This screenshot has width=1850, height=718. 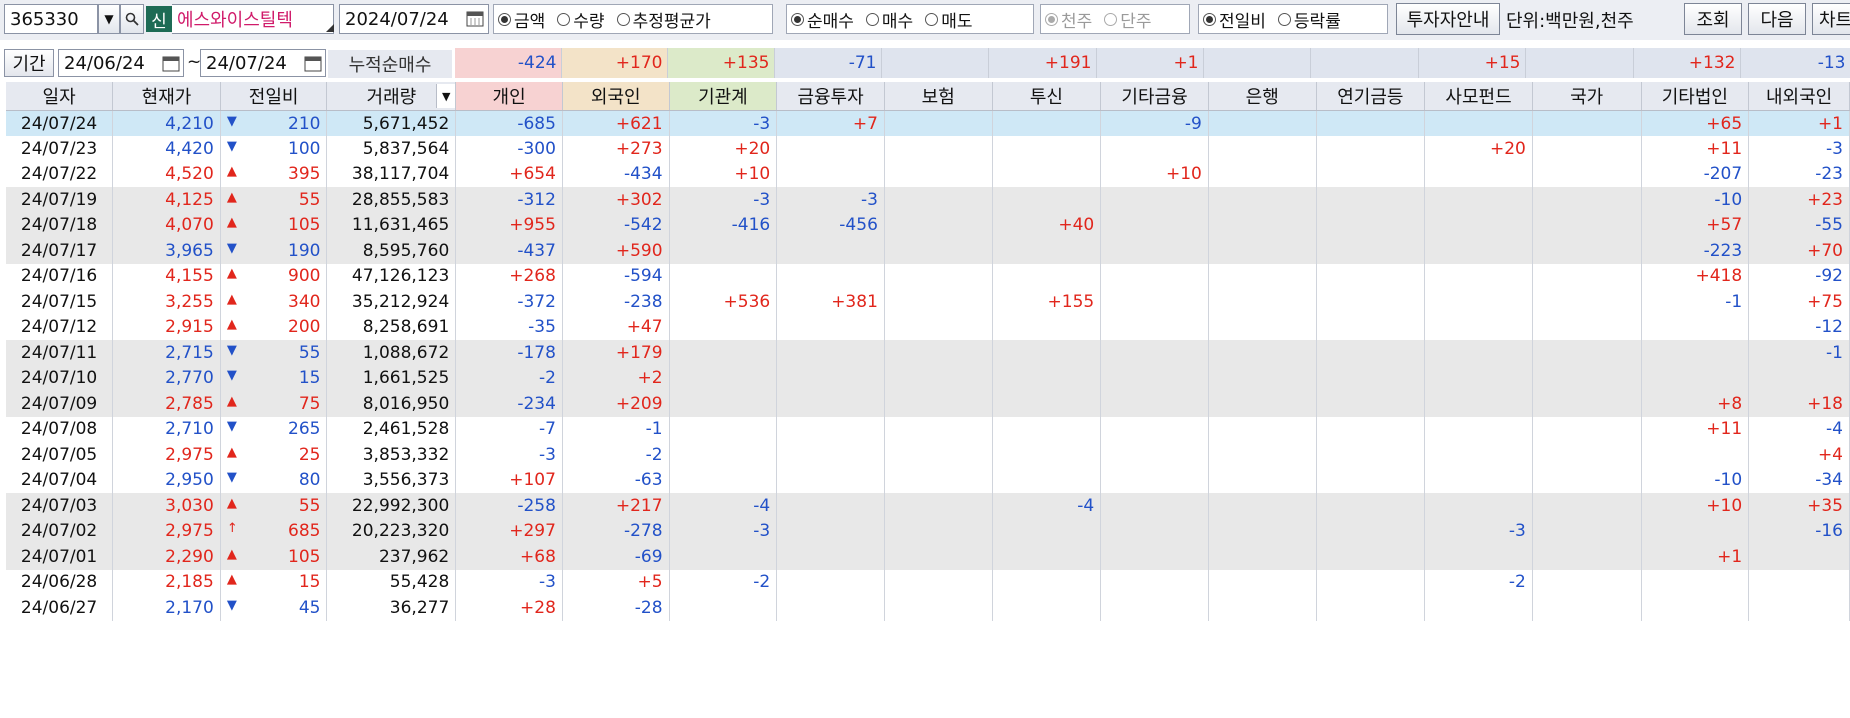 What do you see at coordinates (60, 378) in the screenshot?
I see `date-cell: 24/07/10` at bounding box center [60, 378].